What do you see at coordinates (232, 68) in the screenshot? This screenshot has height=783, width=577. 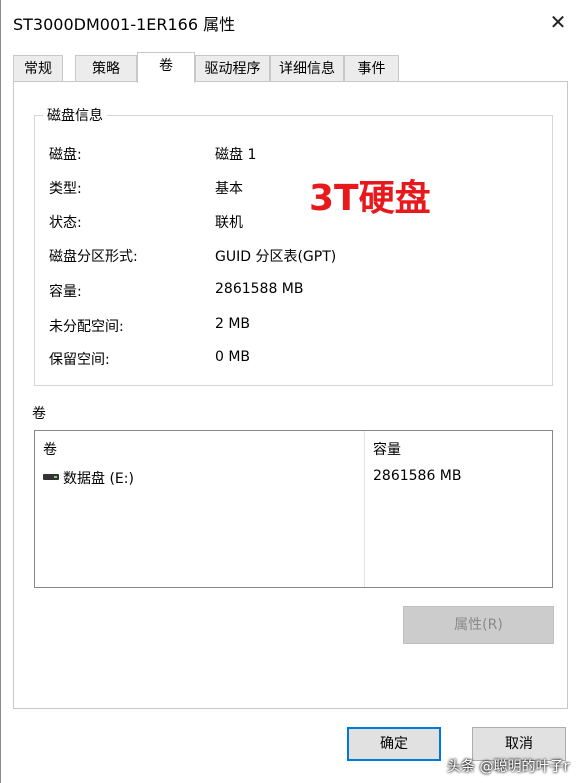 I see `tab-driver: 驱动程序` at bounding box center [232, 68].